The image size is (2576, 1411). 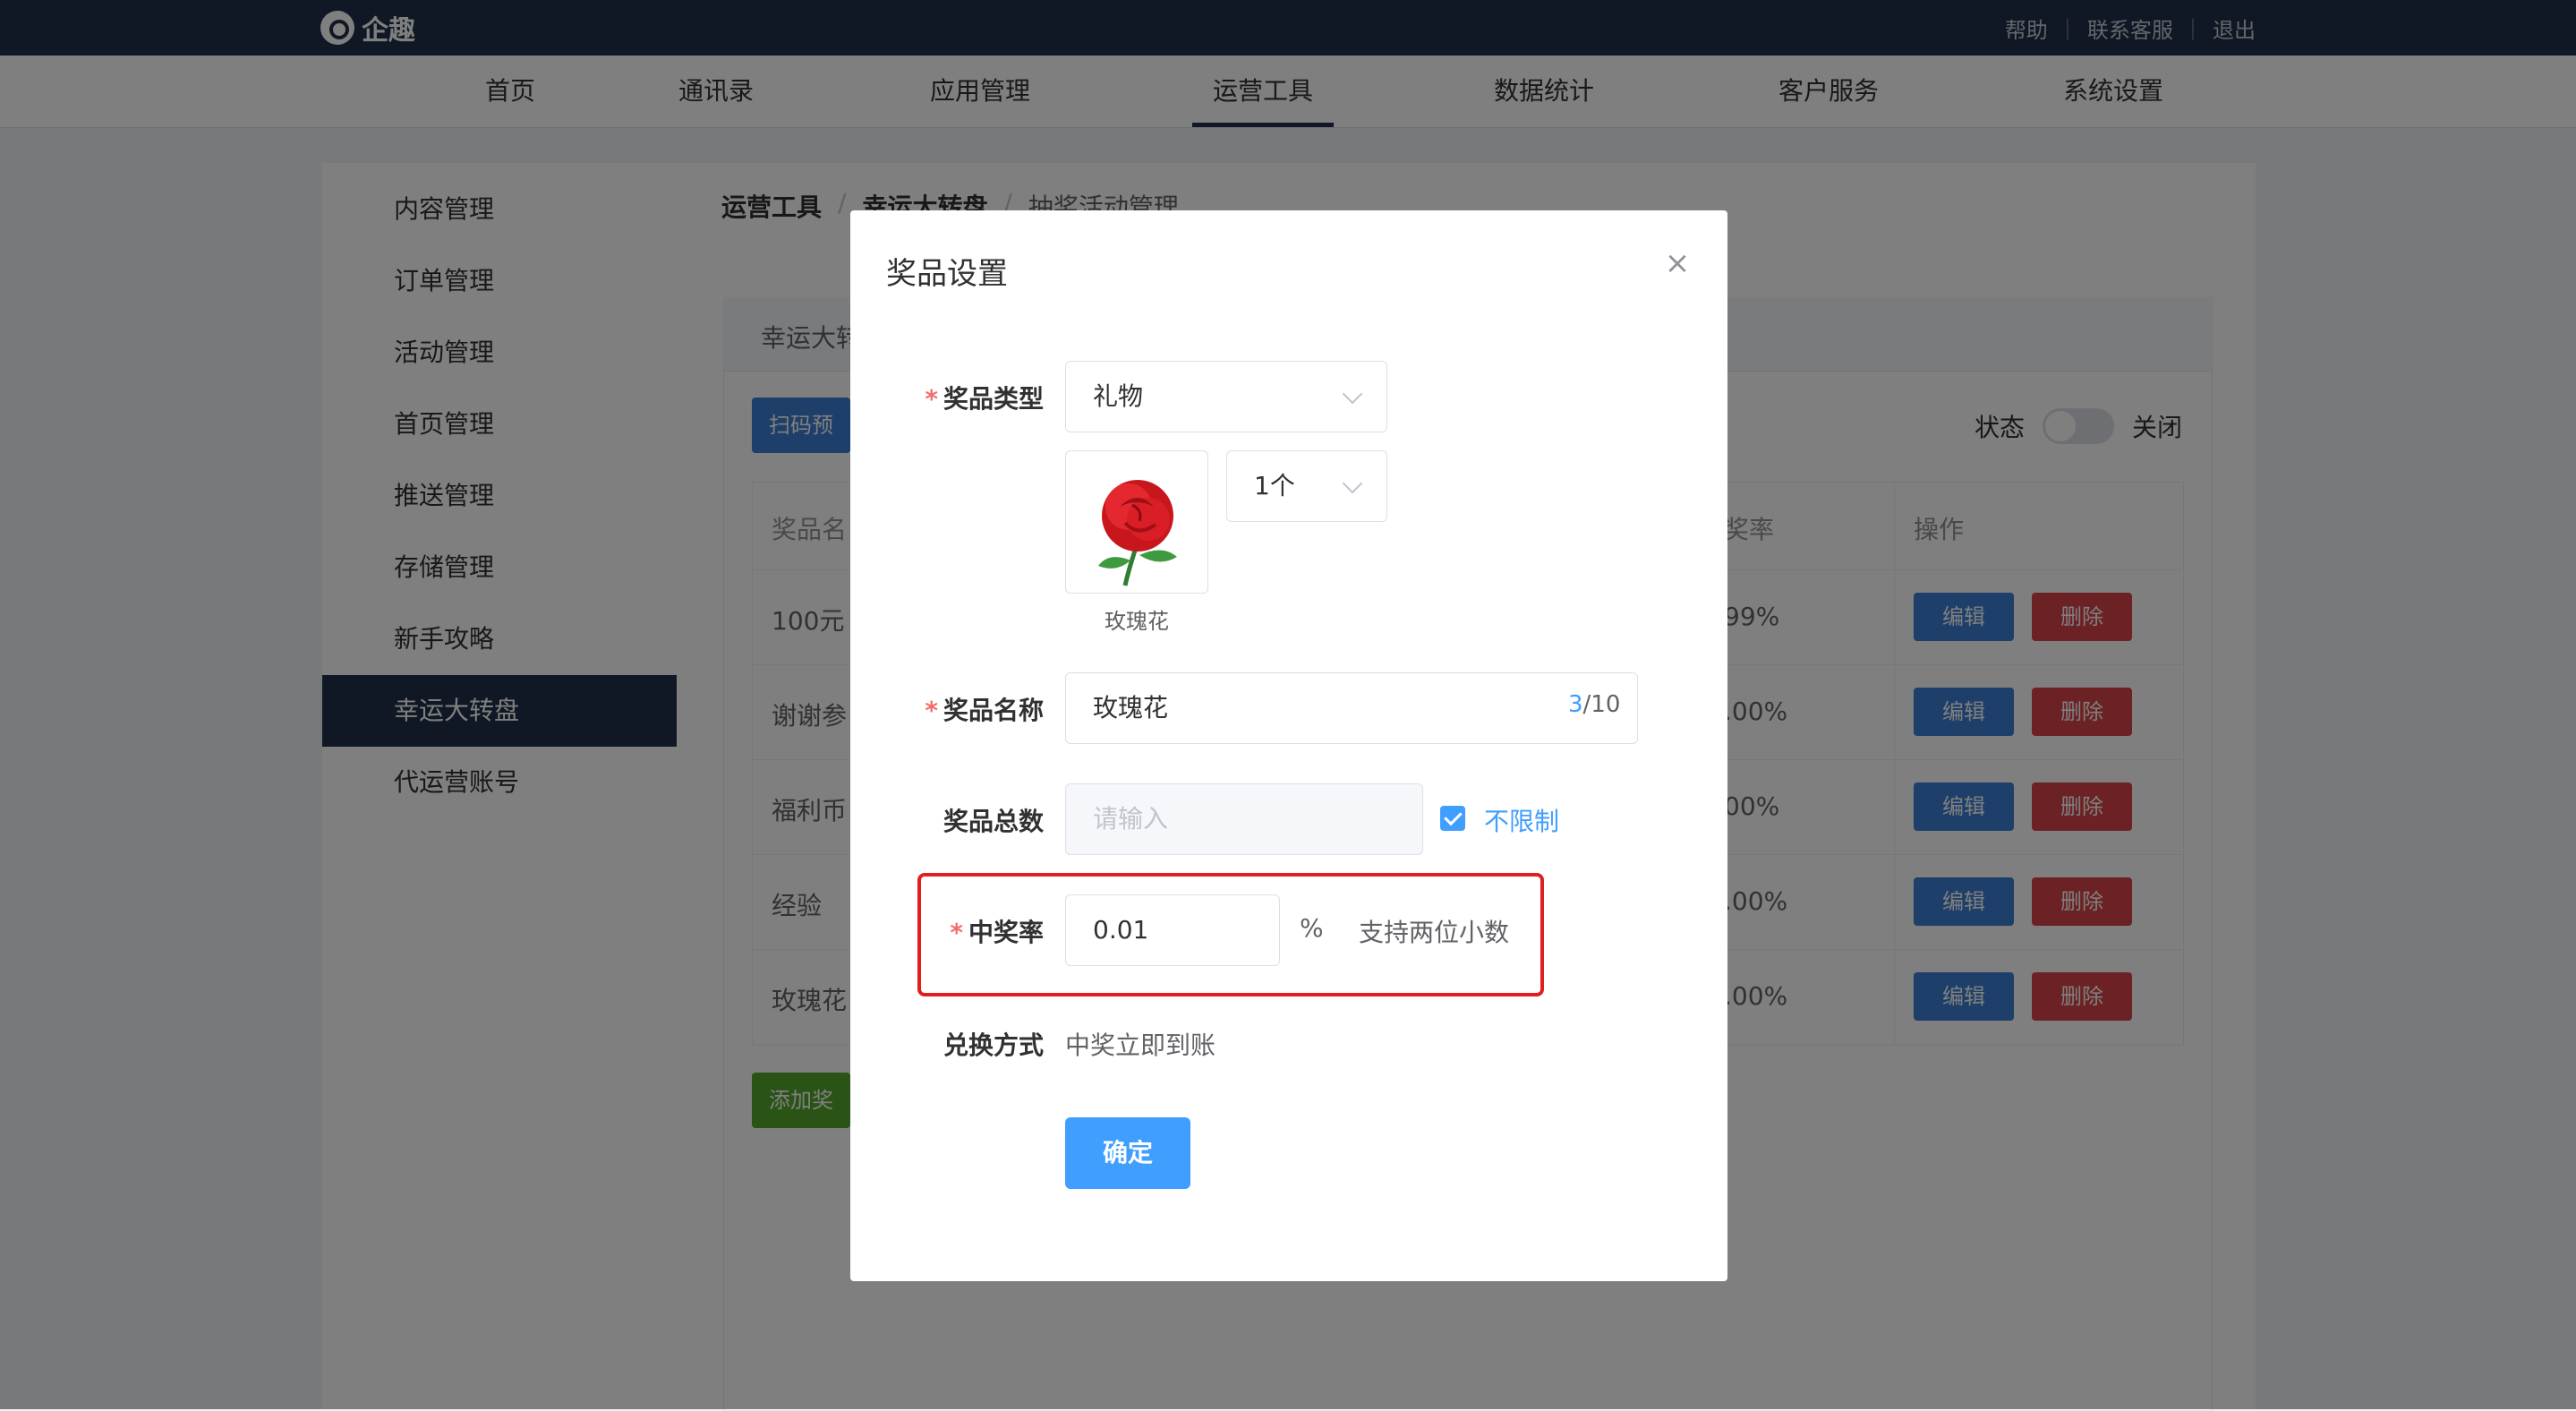 What do you see at coordinates (1137, 621) in the screenshot?
I see `gift-caption: 玫瑰花` at bounding box center [1137, 621].